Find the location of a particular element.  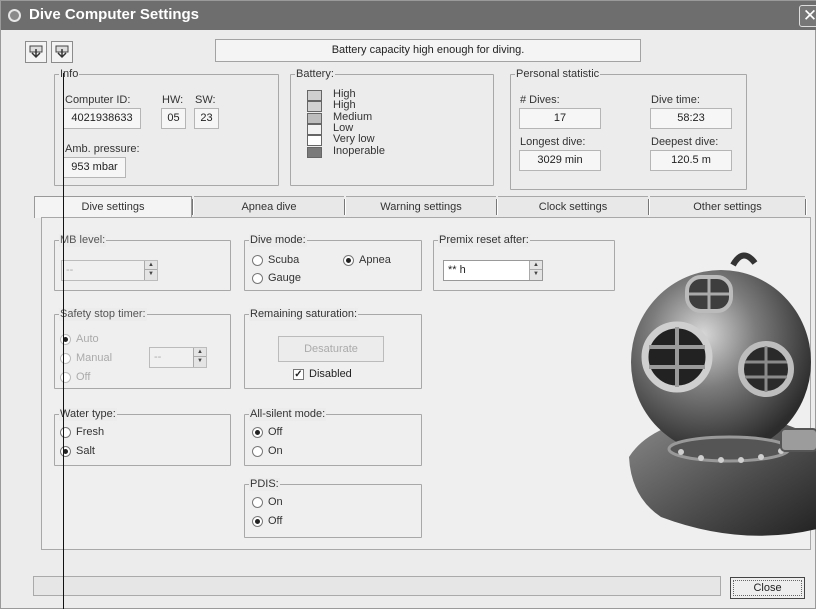

all-silent-on-radio: On is located at coordinates (267, 451).